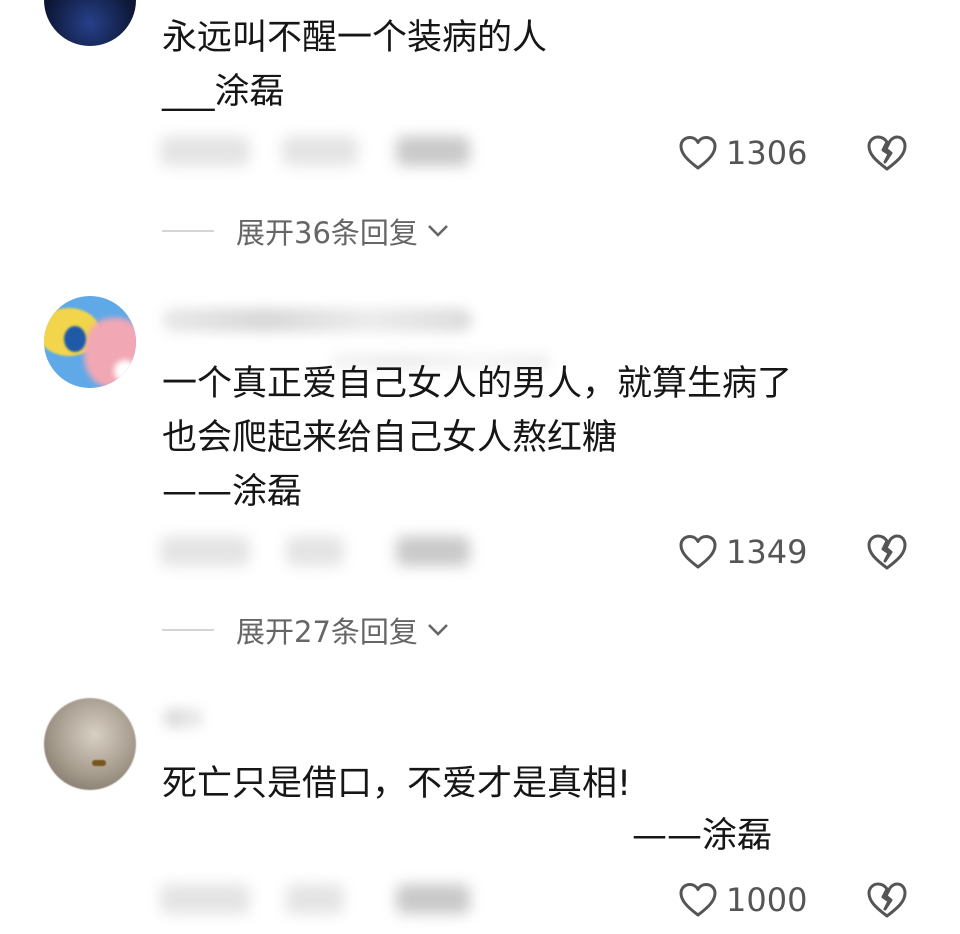  What do you see at coordinates (397, 784) in the screenshot?
I see `comment-text-line: 死亡只是借口，不爱才是真相!` at bounding box center [397, 784].